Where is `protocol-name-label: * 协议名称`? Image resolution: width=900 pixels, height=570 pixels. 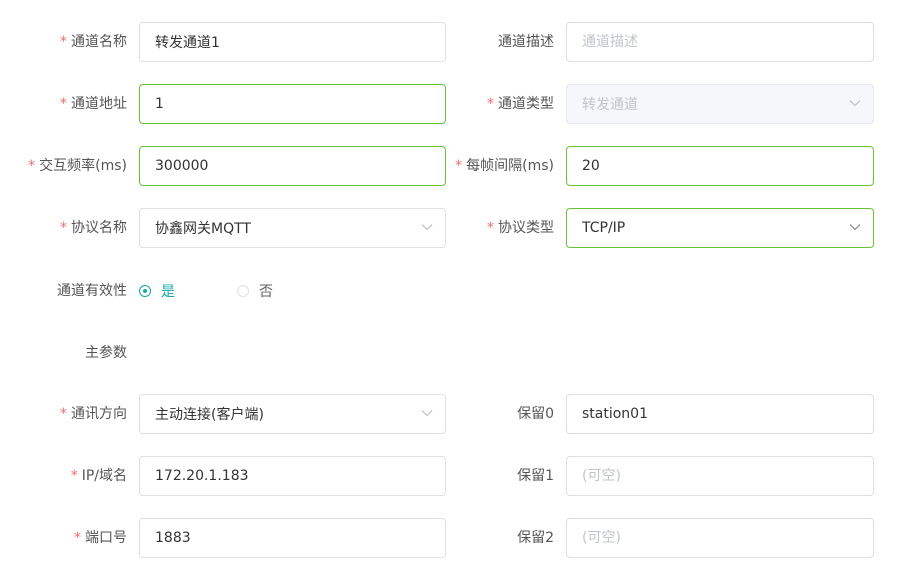
protocol-name-label: * 协议名称 is located at coordinates (93, 228).